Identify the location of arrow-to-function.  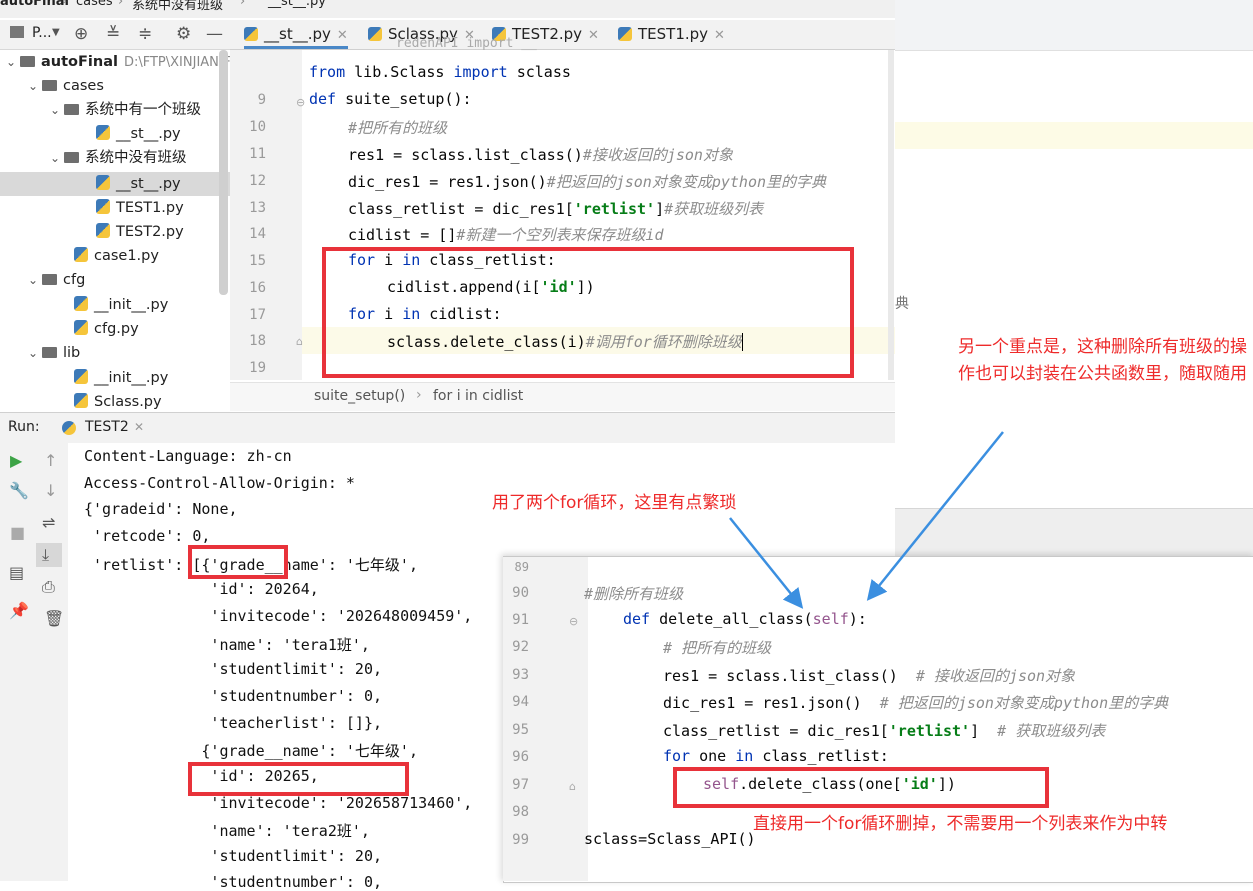
(766, 563).